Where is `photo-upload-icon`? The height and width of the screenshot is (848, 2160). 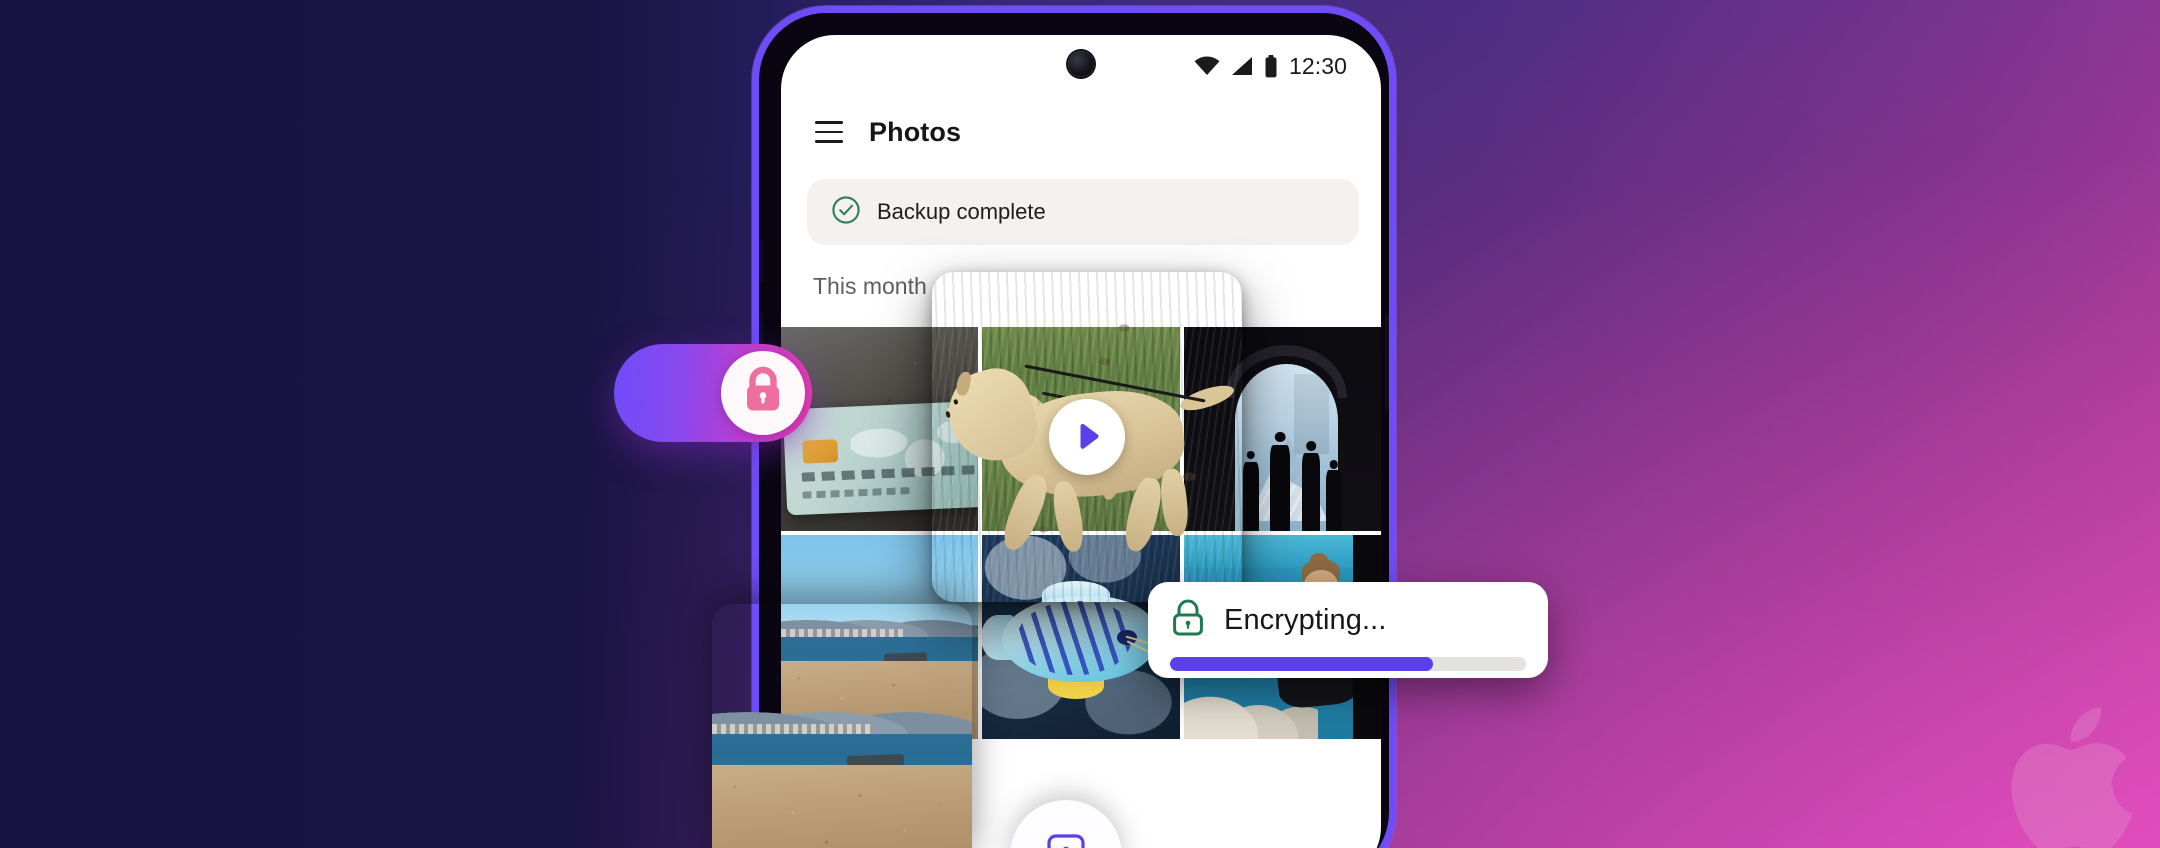
photo-upload-icon is located at coordinates (1066, 839).